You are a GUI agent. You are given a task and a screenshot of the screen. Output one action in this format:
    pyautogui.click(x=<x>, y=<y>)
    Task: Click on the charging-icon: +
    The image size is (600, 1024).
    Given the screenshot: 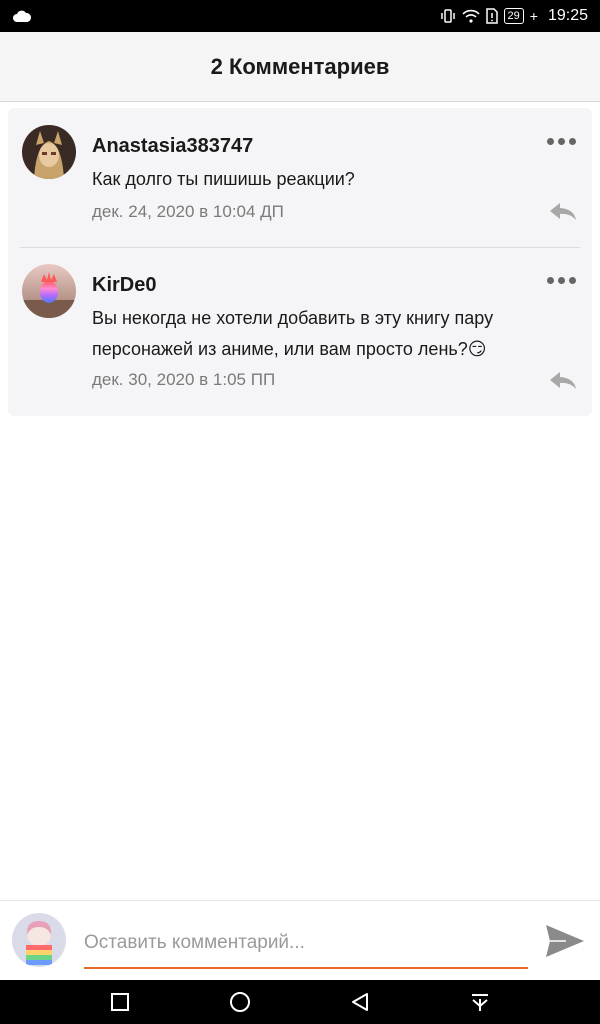 What is the action you would take?
    pyautogui.click(x=533, y=16)
    